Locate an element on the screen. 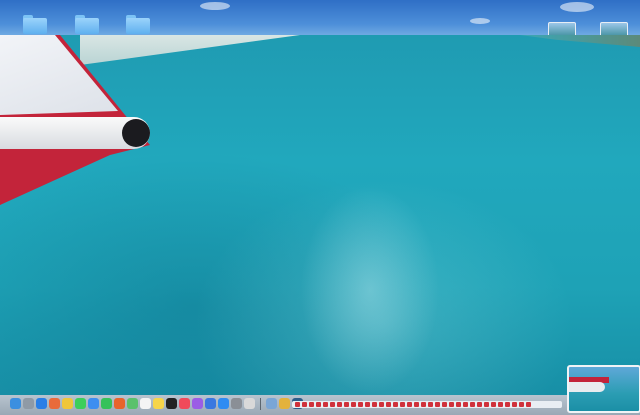  water-reflection is located at coordinates (370, 290).